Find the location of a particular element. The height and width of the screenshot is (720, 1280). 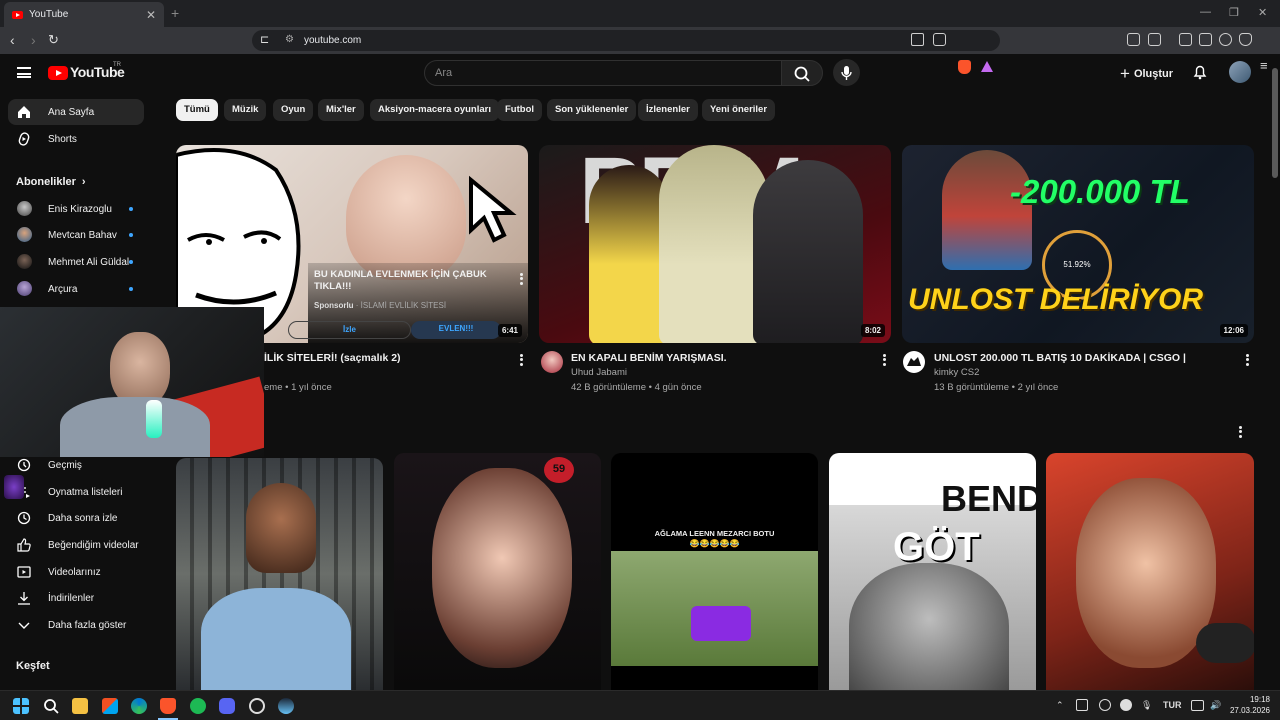

chip-gaming: Oyun is located at coordinates (293, 110).